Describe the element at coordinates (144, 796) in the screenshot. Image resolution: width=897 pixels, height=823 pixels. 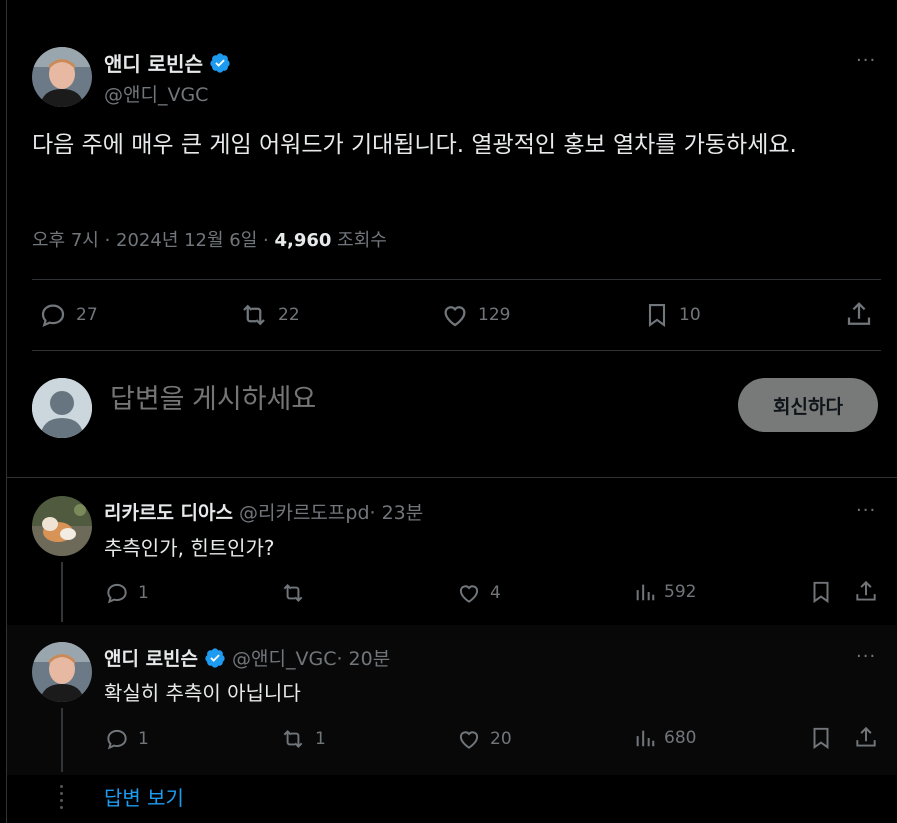
I see `show-replies-link: 답변 보기` at that location.